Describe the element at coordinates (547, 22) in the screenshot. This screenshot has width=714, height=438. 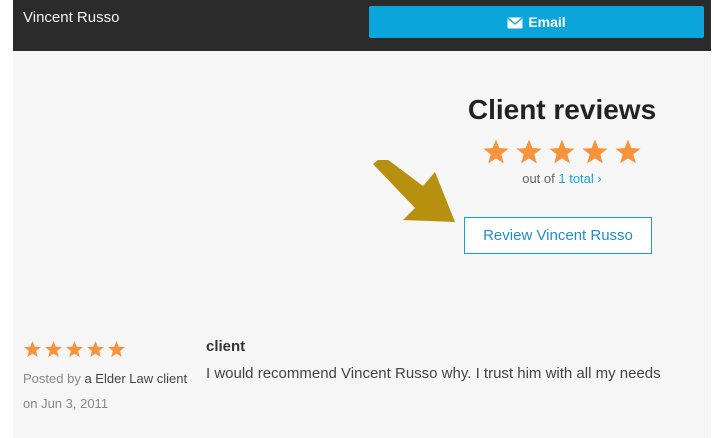
I see `email-button-label: Email` at that location.